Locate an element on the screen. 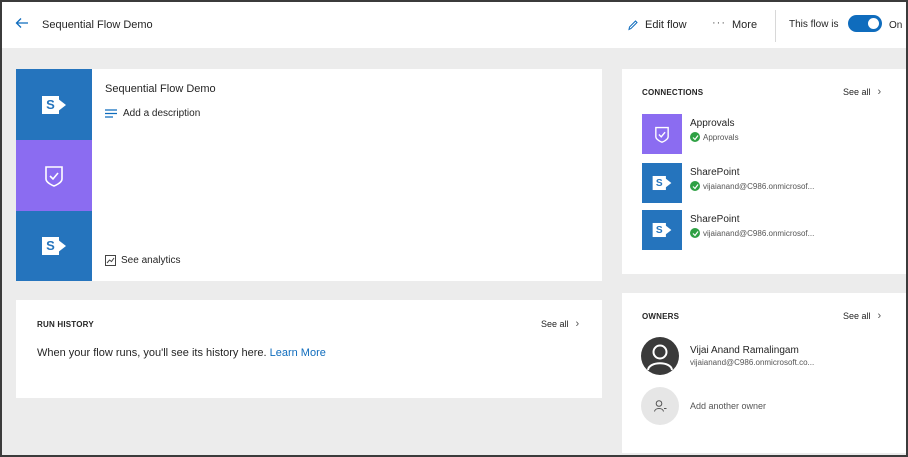 Image resolution: width=908 pixels, height=457 pixels. toggle-knob is located at coordinates (873, 23).